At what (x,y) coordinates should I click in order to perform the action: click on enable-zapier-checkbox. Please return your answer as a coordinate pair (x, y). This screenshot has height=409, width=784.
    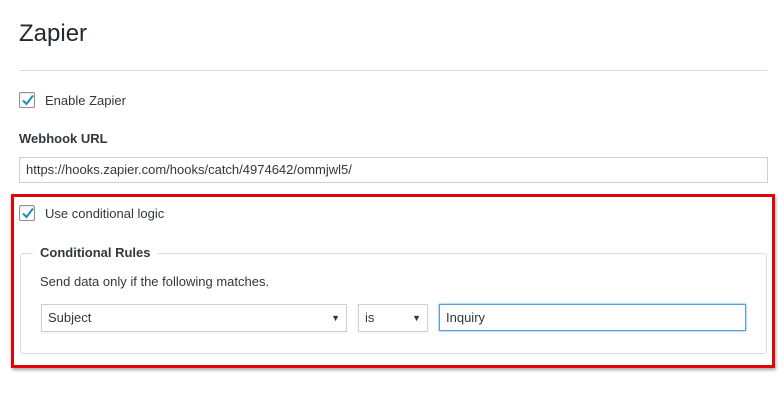
    Looking at the image, I should click on (27, 100).